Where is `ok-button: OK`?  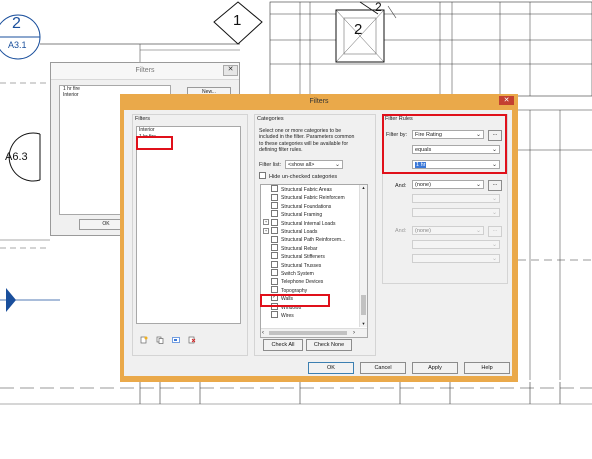
ok-button: OK is located at coordinates (331, 368).